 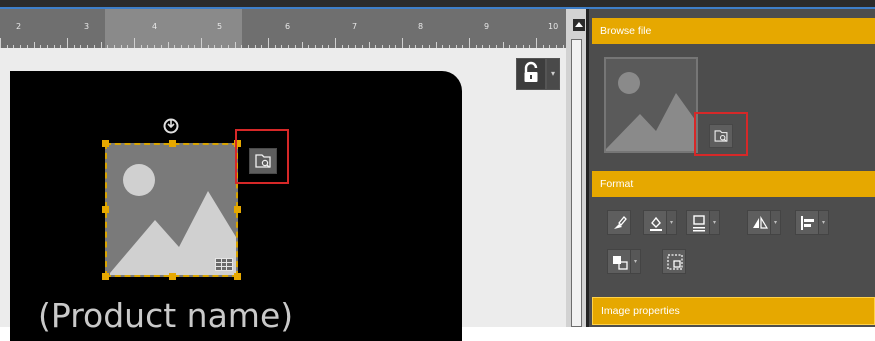 I want to click on ruler-label: 8, so click(x=421, y=26).